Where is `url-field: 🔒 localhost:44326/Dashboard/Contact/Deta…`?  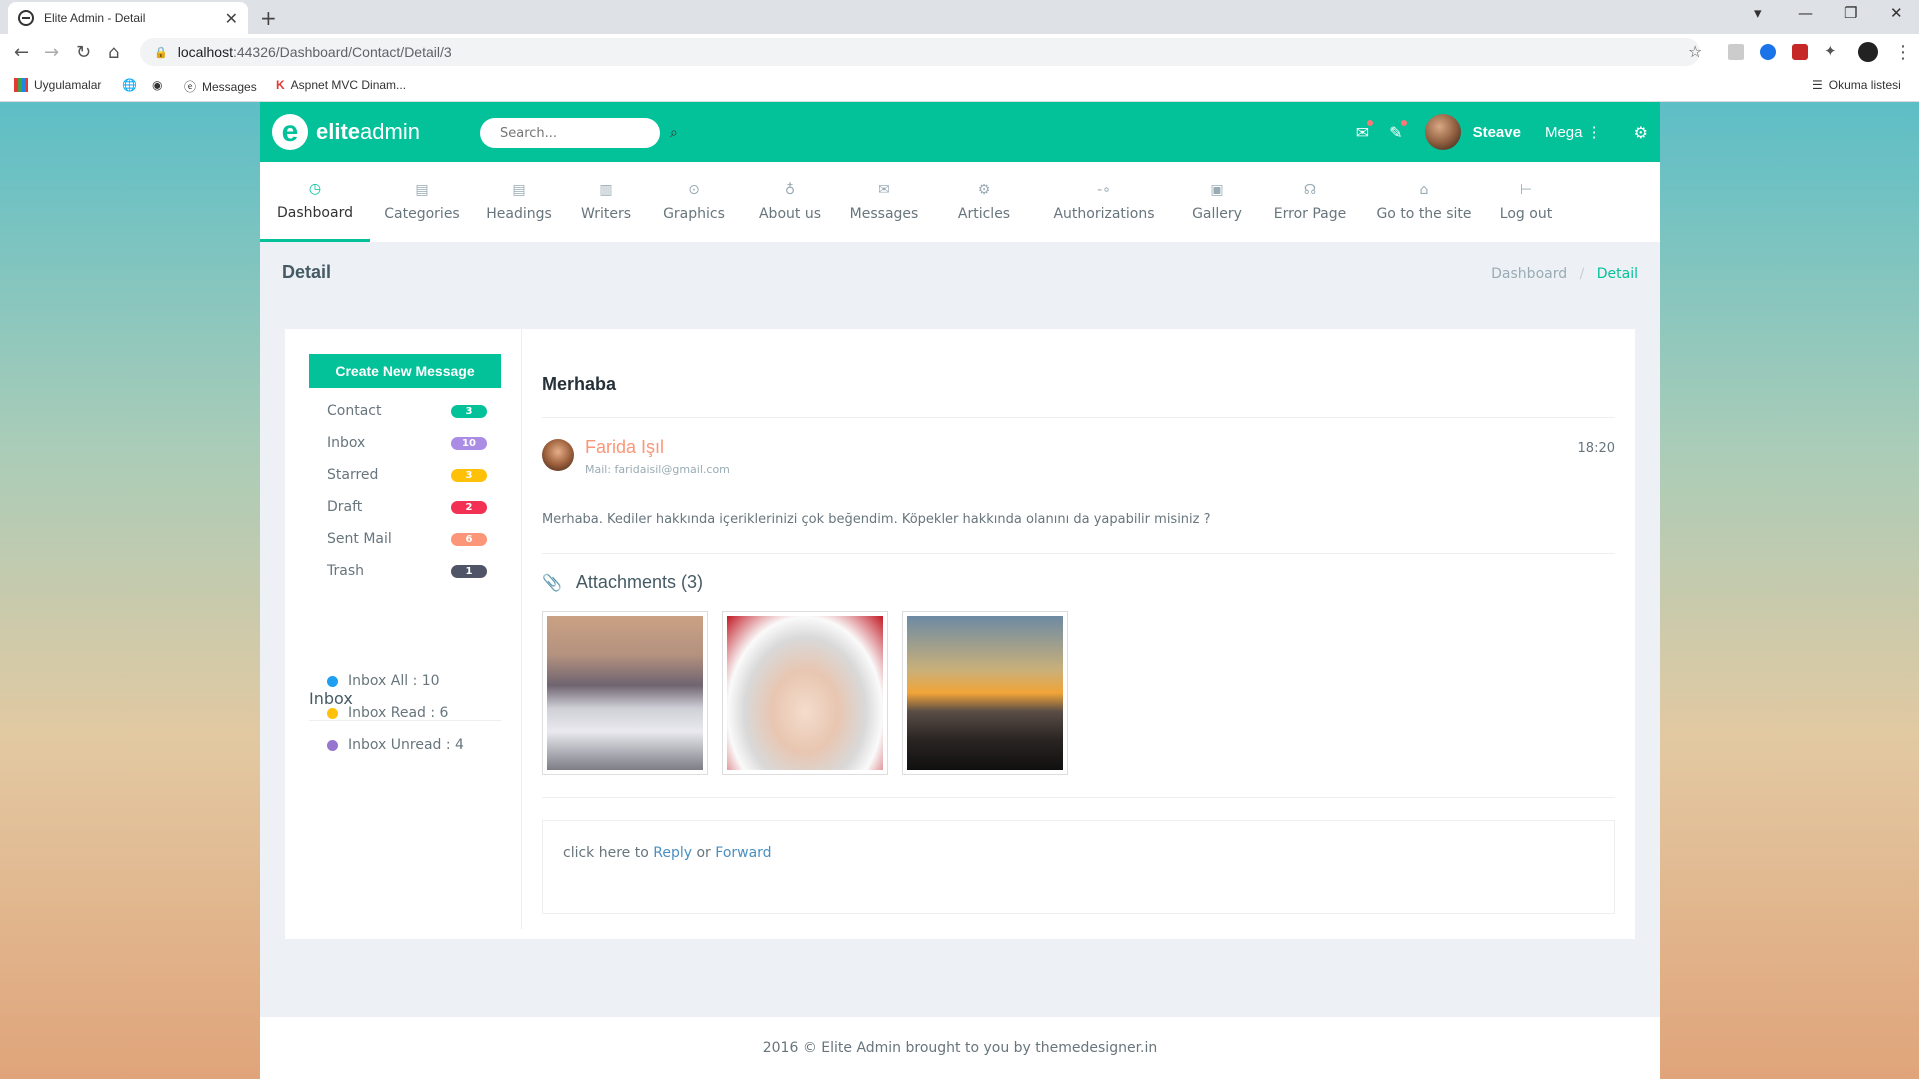 url-field: 🔒 localhost:44326/Dashboard/Contact/Deta… is located at coordinates (920, 52).